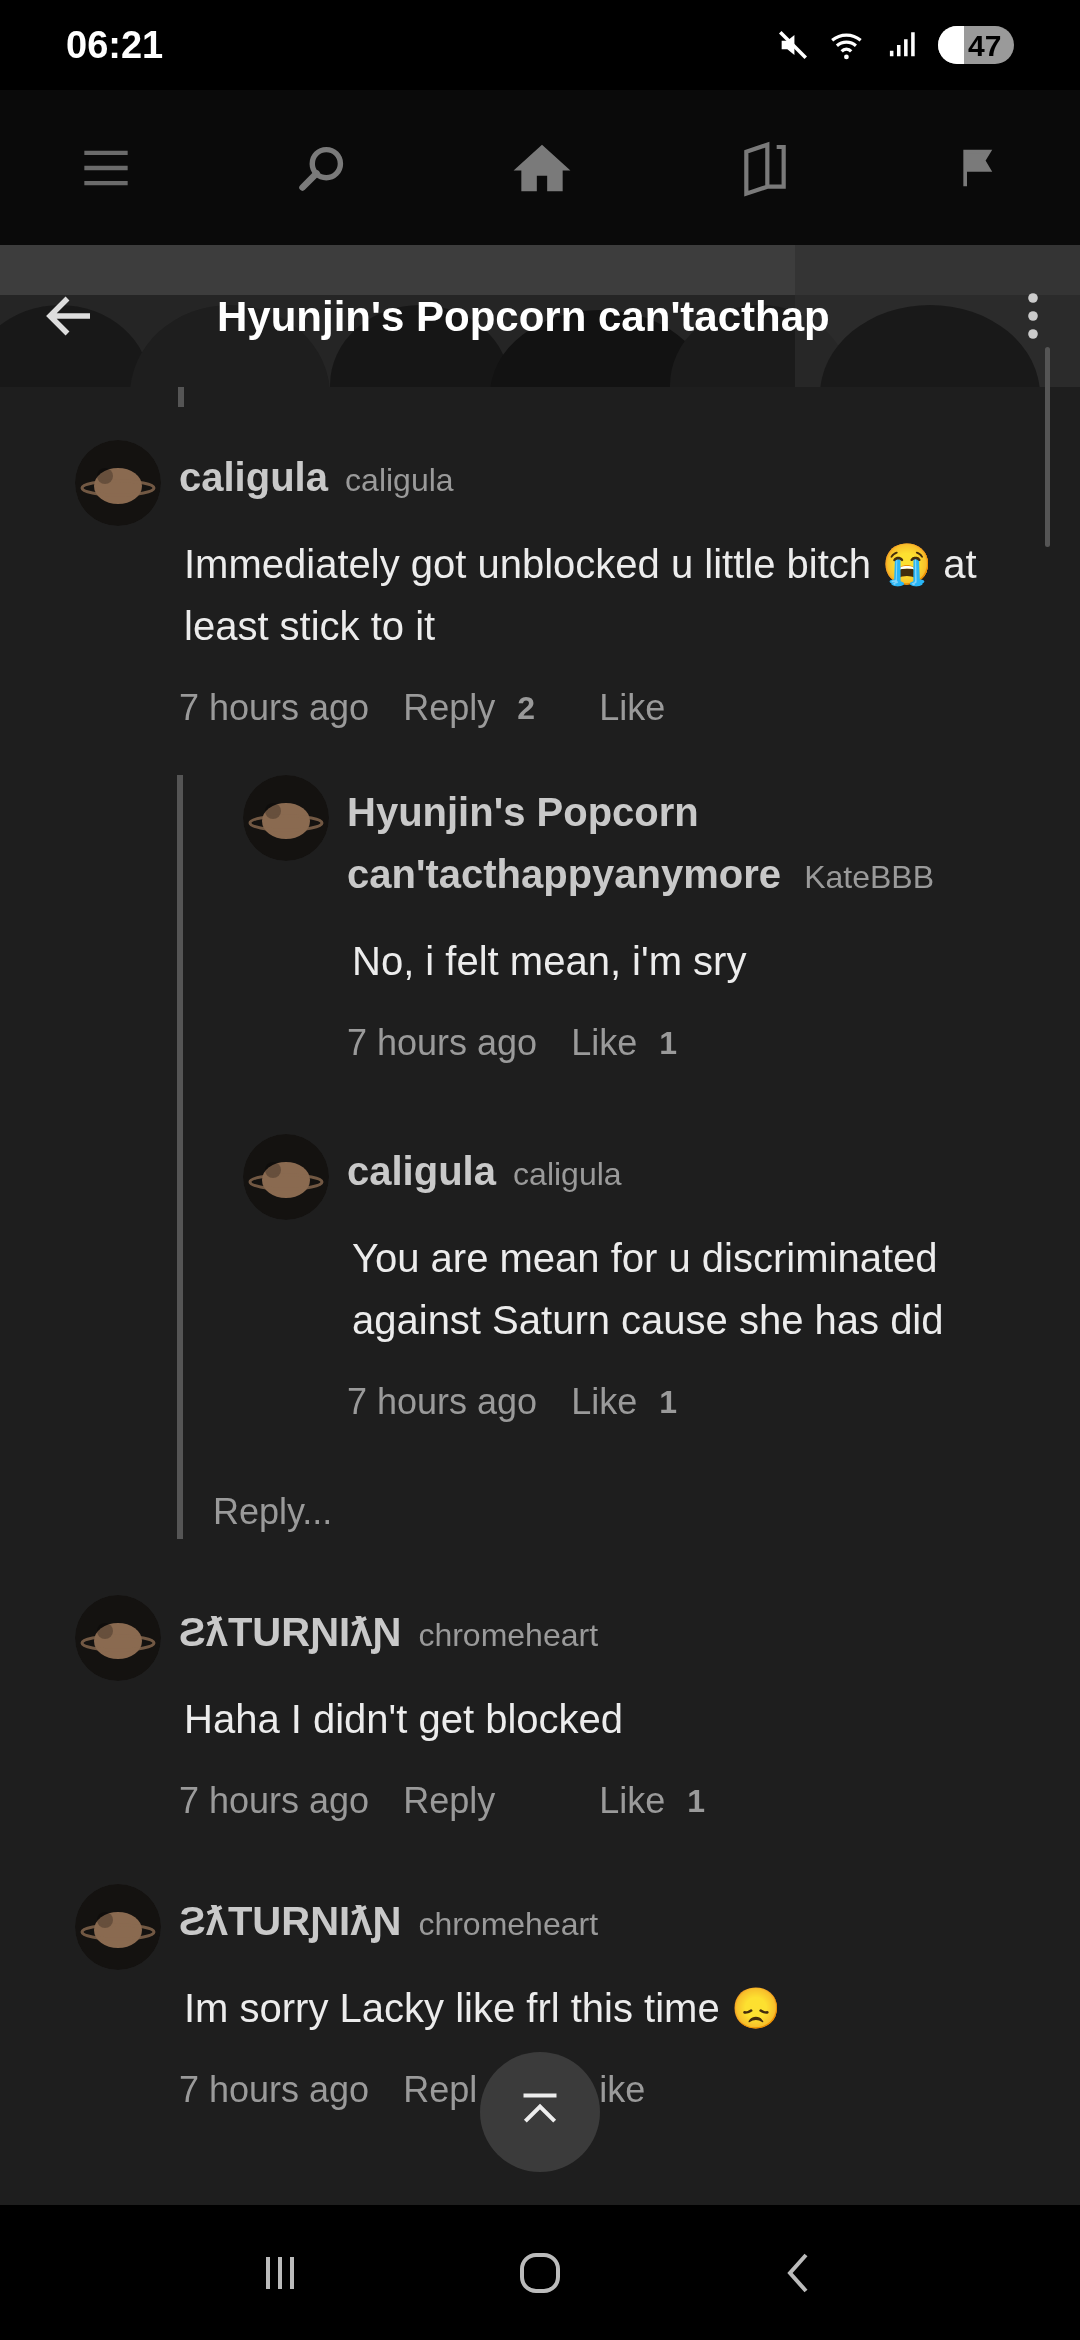  I want to click on comment-text: Im sorry Lacky like frl this time 😞, so click(482, 2008).